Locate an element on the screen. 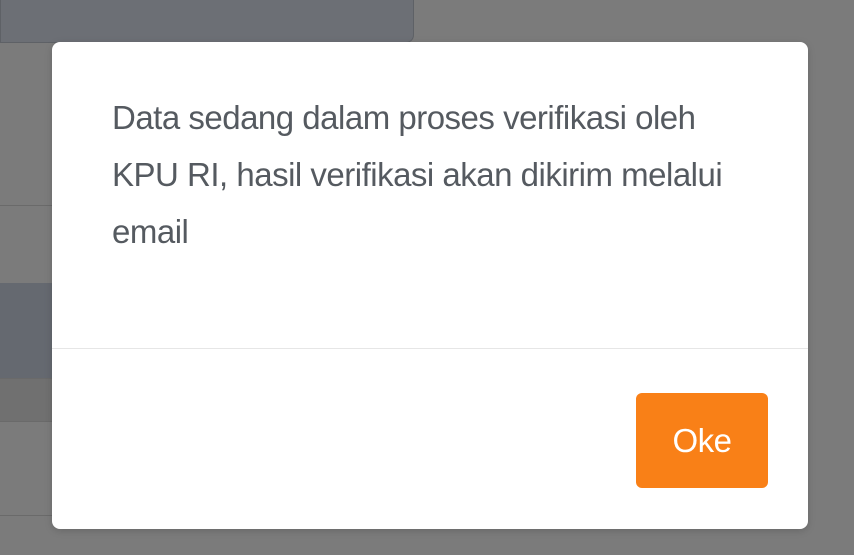 Image resolution: width=854 pixels, height=555 pixels. background-card is located at coordinates (207, 21).